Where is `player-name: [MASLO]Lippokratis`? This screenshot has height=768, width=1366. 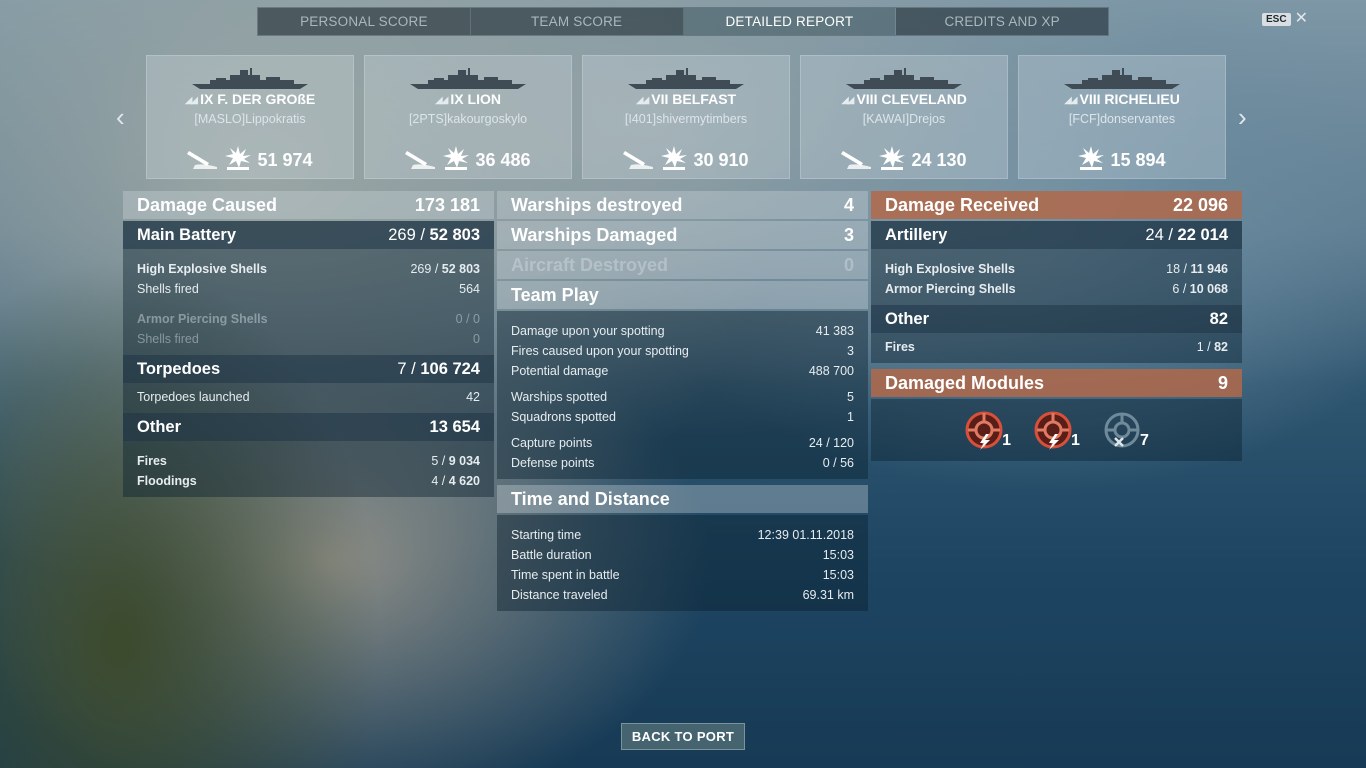 player-name: [MASLO]Lippokratis is located at coordinates (250, 119).